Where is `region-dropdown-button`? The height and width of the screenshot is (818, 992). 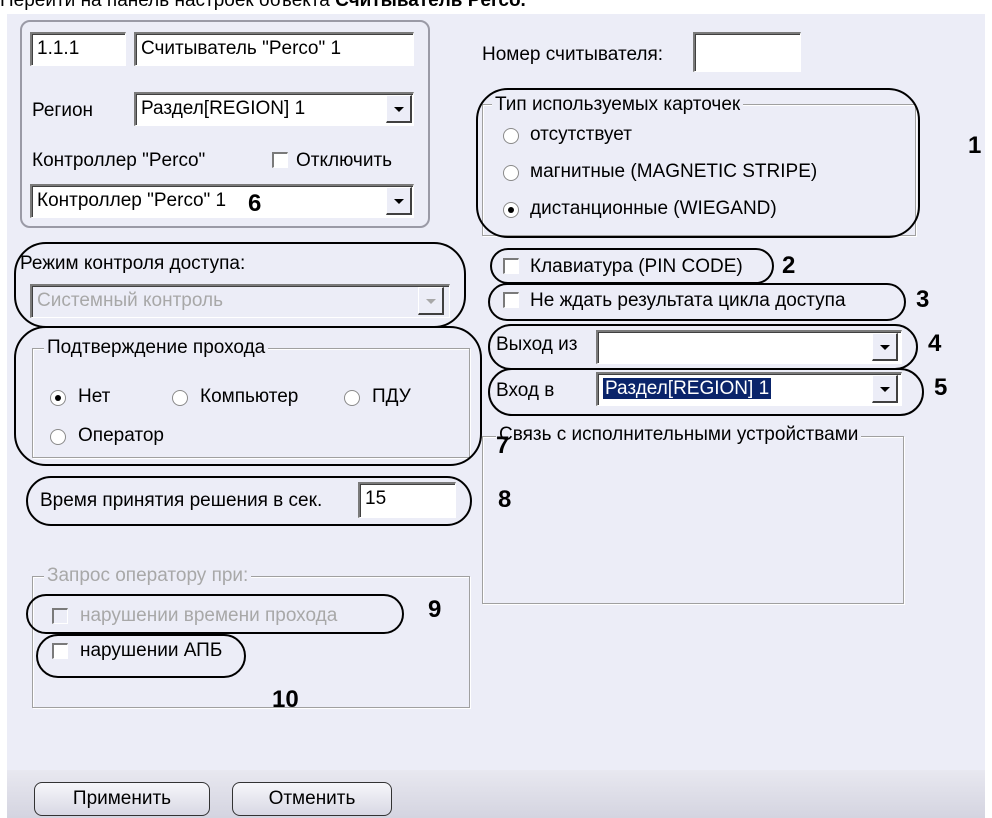 region-dropdown-button is located at coordinates (399, 109).